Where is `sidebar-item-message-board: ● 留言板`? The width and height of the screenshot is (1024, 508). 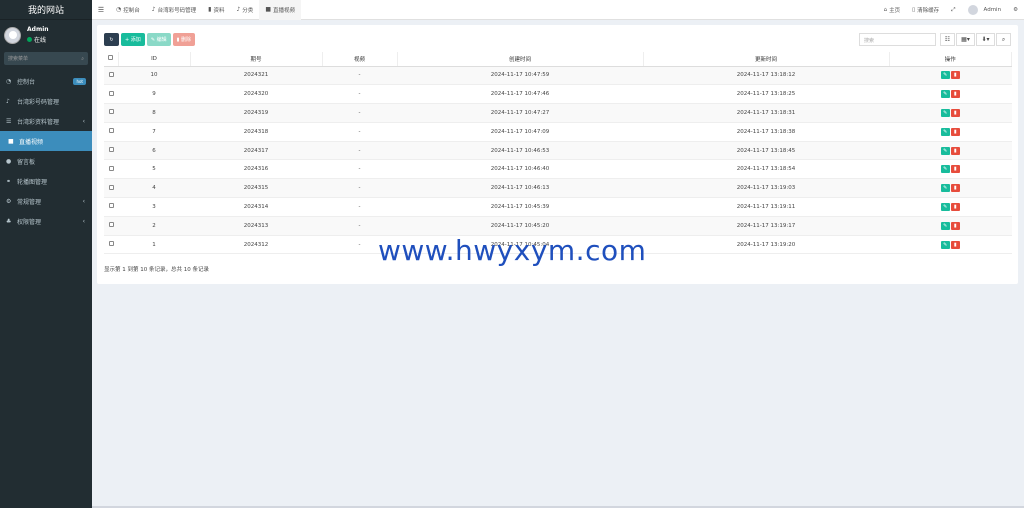 sidebar-item-message-board: ● 留言板 is located at coordinates (46, 161).